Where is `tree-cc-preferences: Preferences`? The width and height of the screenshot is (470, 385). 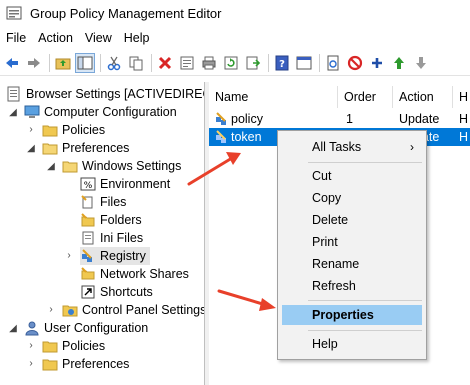 tree-cc-preferences: Preferences is located at coordinates (85, 148).